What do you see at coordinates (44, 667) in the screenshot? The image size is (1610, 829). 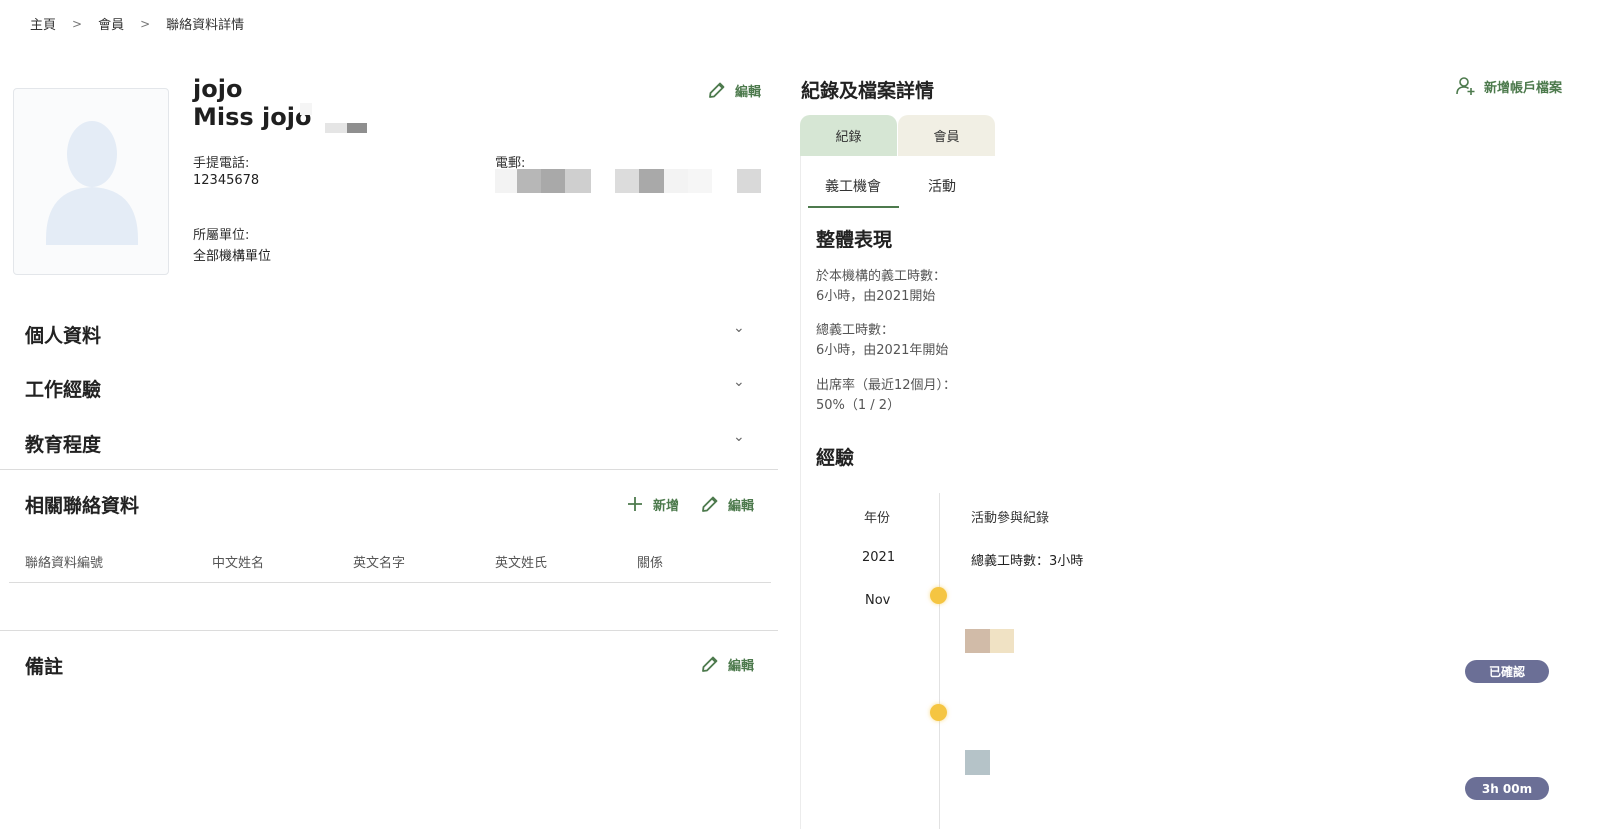 I see `remarks-title: 備註` at bounding box center [44, 667].